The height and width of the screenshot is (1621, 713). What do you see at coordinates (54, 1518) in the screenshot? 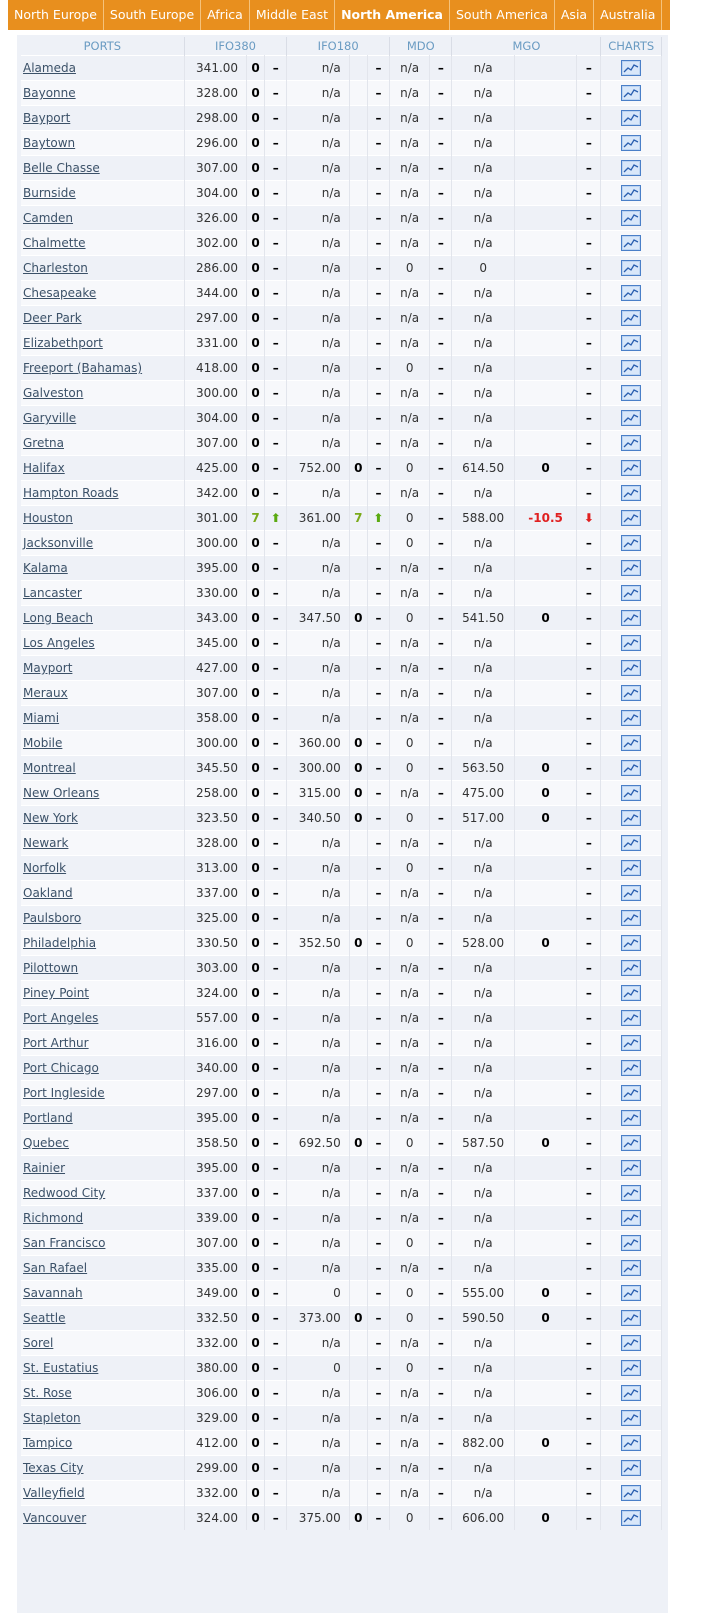
I see `port-link: Vancouver` at bounding box center [54, 1518].